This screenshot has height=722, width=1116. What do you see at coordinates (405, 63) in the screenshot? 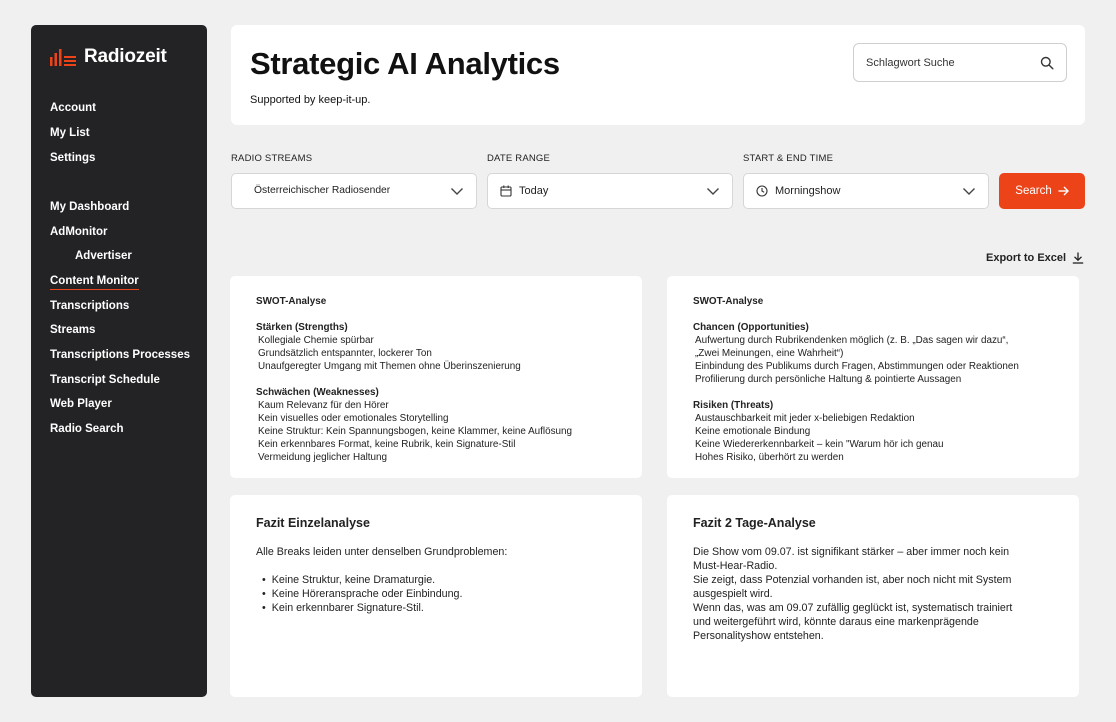
I see `page-title: Strategic AI Analytics` at bounding box center [405, 63].